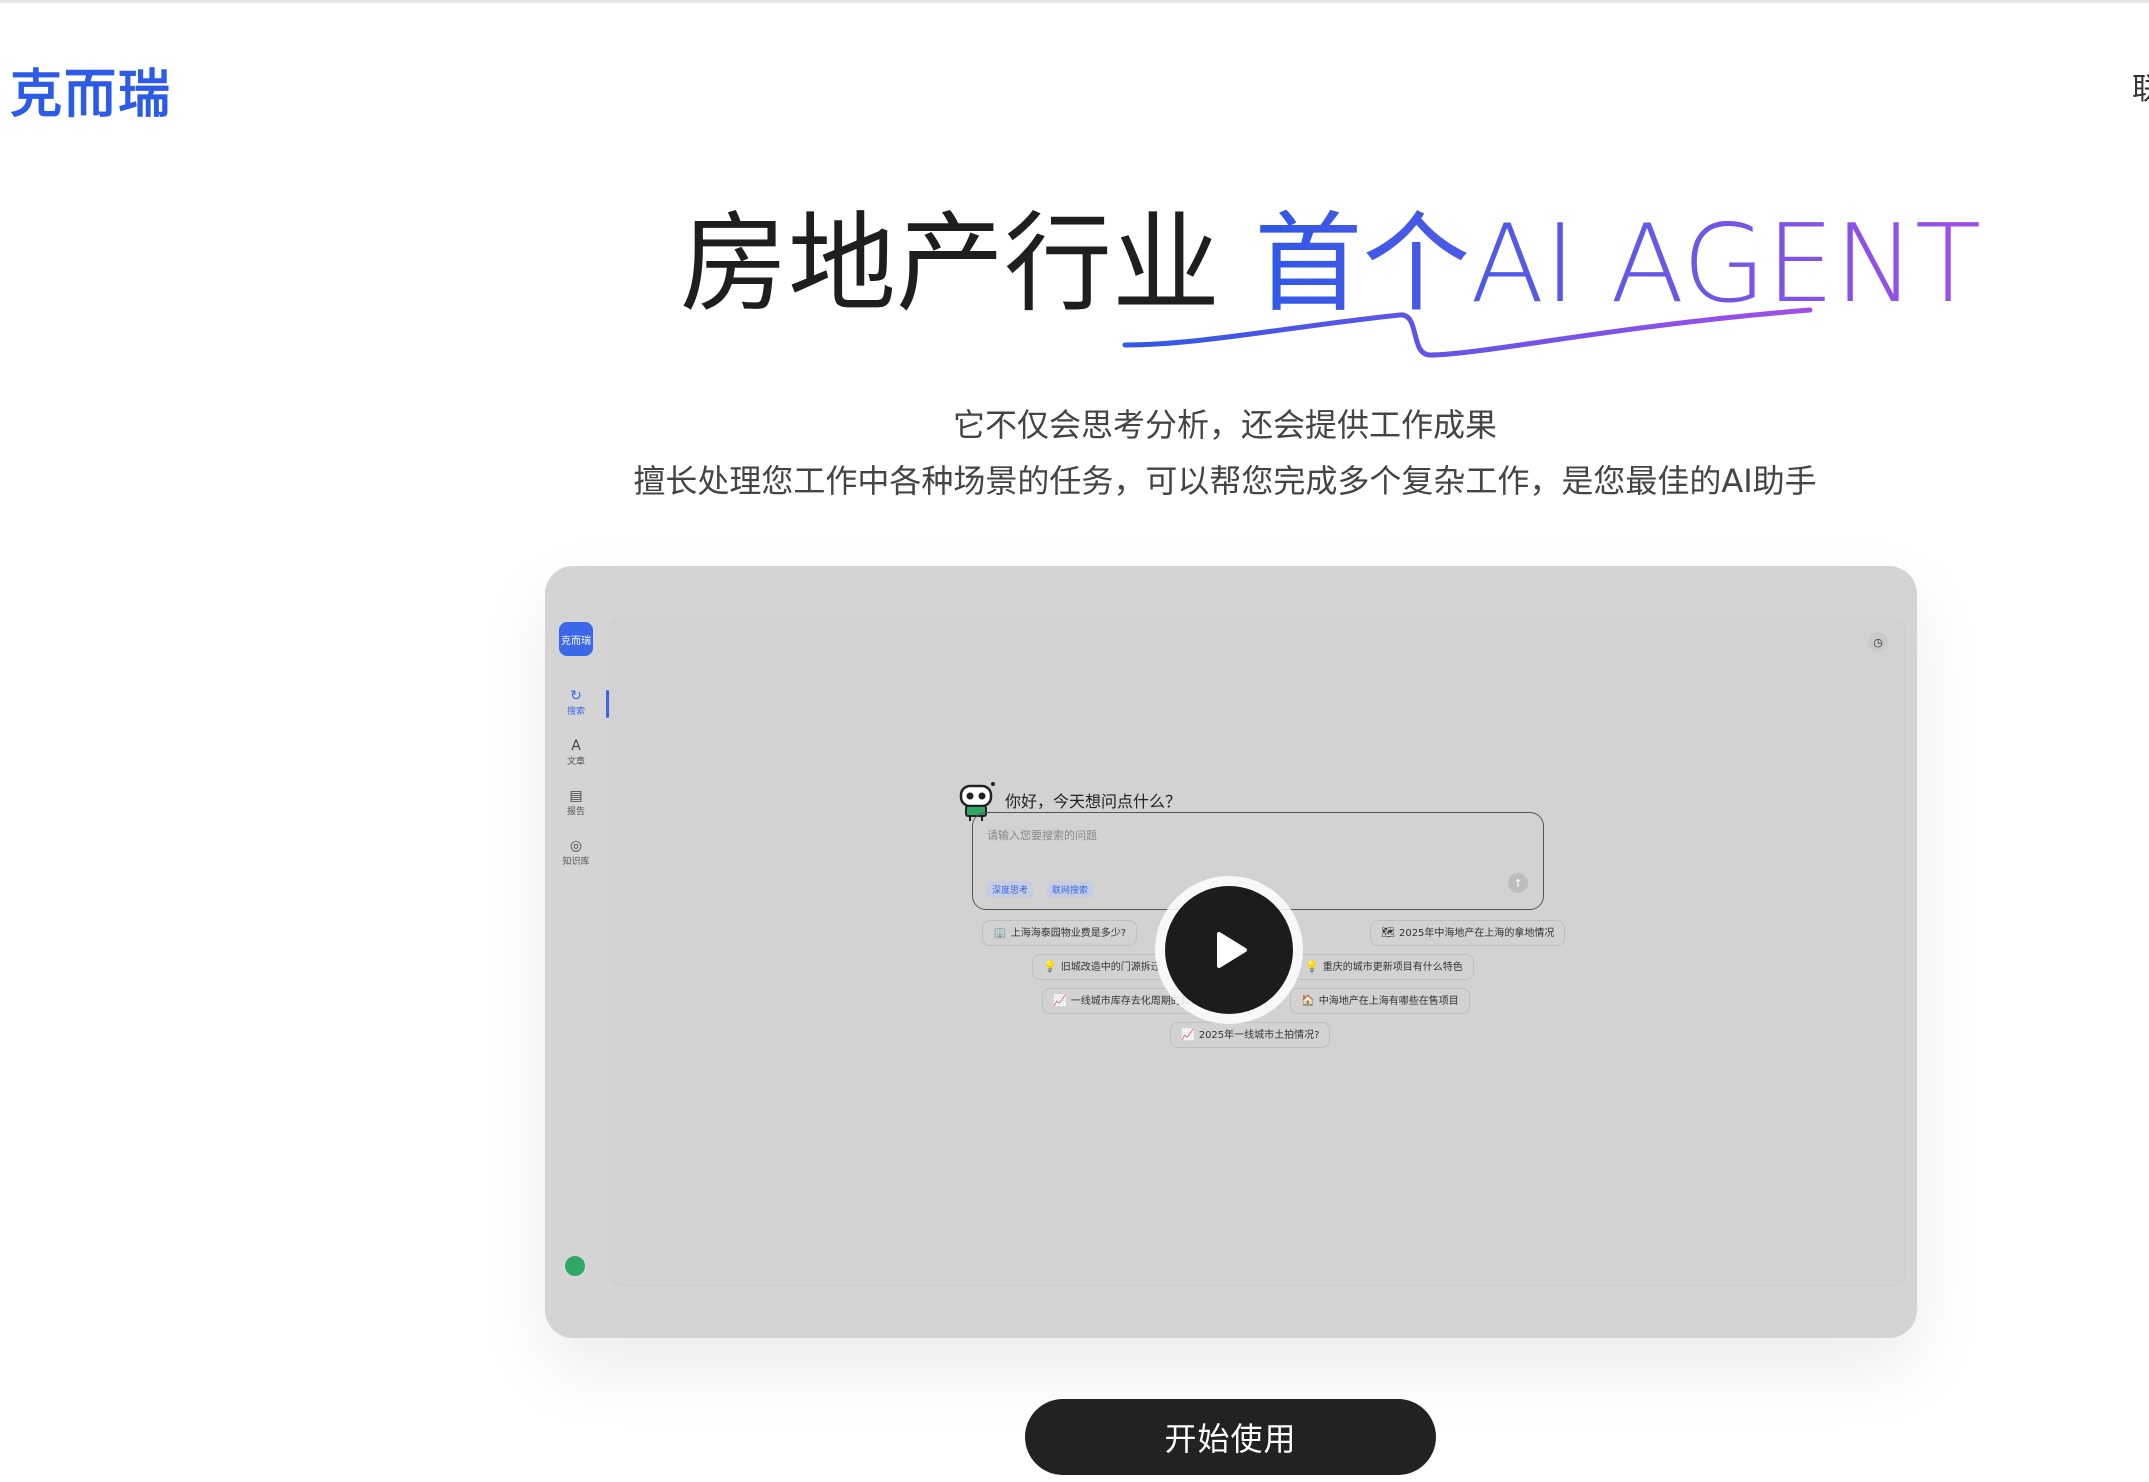  Describe the element at coordinates (576, 862) in the screenshot. I see `preview-nav-label: 知识库` at that location.